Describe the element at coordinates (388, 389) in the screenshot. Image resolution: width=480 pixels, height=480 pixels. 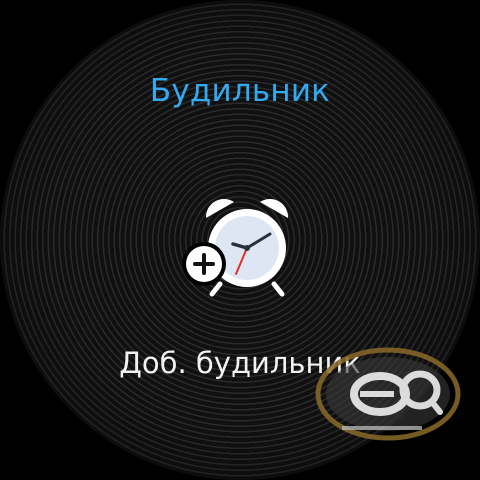
I see `site-watermark-logo` at that location.